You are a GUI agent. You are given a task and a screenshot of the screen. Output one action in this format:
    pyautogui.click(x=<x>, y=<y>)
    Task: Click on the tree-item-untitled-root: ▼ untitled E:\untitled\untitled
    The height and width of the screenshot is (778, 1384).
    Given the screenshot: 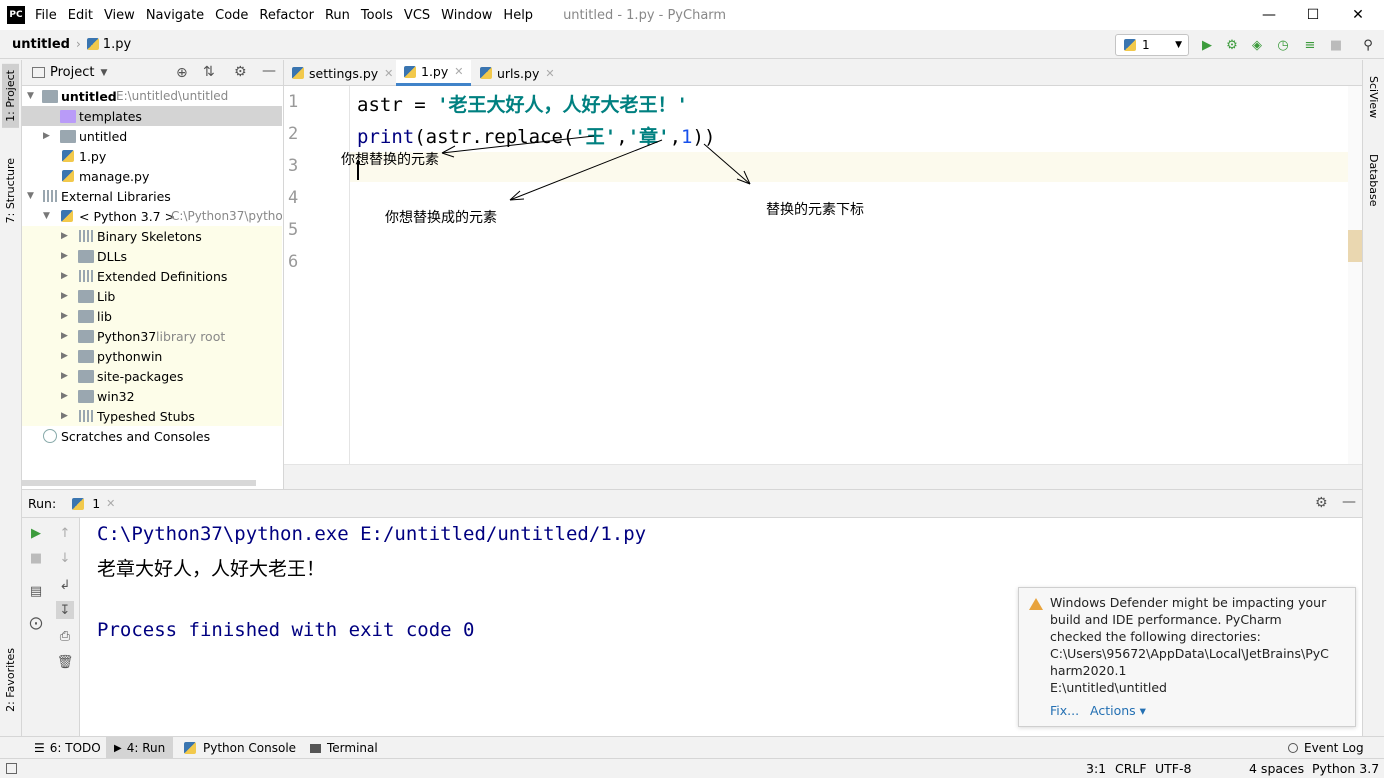 What is the action you would take?
    pyautogui.click(x=152, y=96)
    